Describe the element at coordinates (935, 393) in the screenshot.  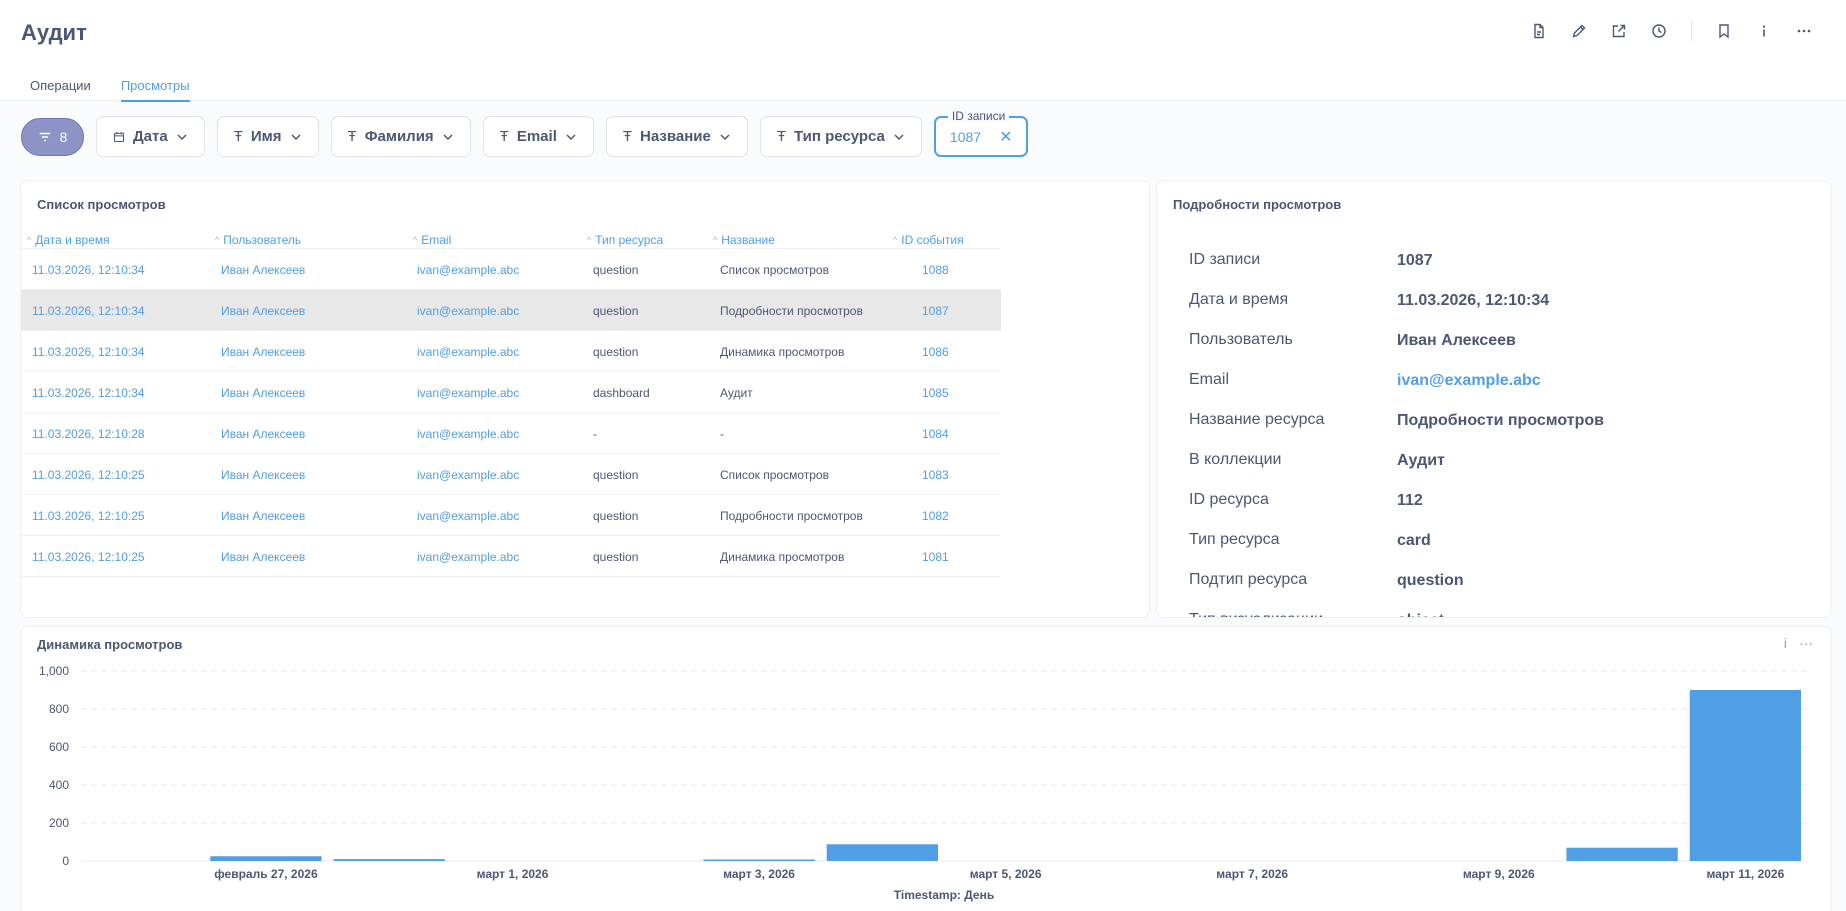
I see `cell-id: 1085` at that location.